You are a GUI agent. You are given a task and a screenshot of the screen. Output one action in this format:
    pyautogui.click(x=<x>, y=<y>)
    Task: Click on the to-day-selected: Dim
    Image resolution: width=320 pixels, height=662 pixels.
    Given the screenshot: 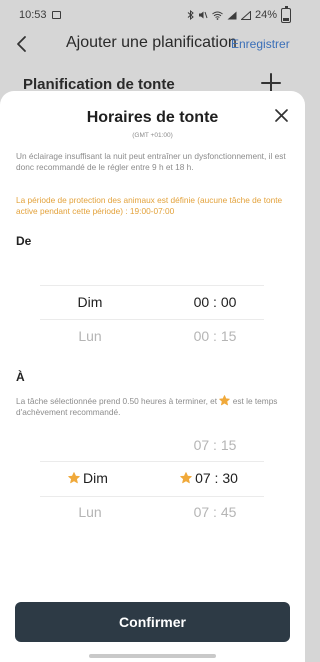 What is the action you would take?
    pyautogui.click(x=88, y=478)
    